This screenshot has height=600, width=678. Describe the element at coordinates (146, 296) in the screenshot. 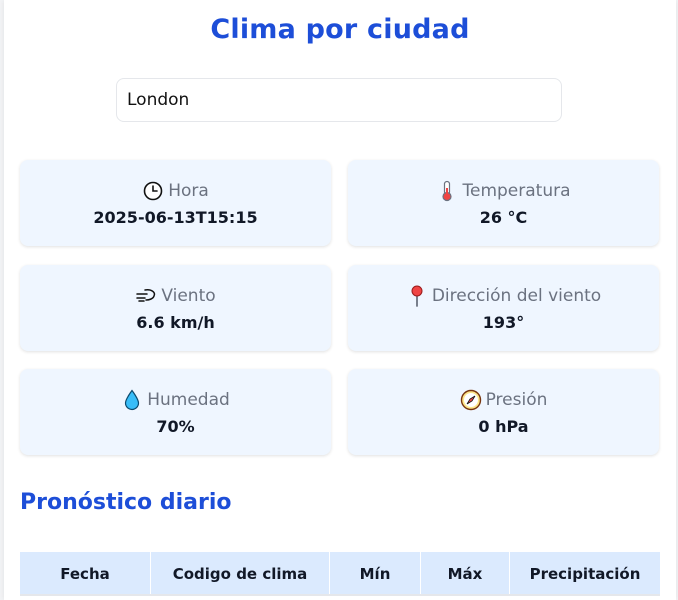

I see `wind-icon` at that location.